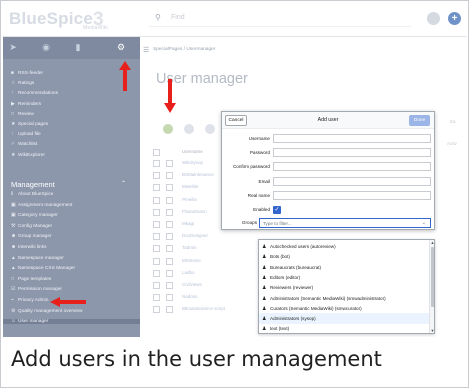 This screenshot has height=388, width=469. Describe the element at coordinates (419, 120) in the screenshot. I see `done-button: Done` at that location.